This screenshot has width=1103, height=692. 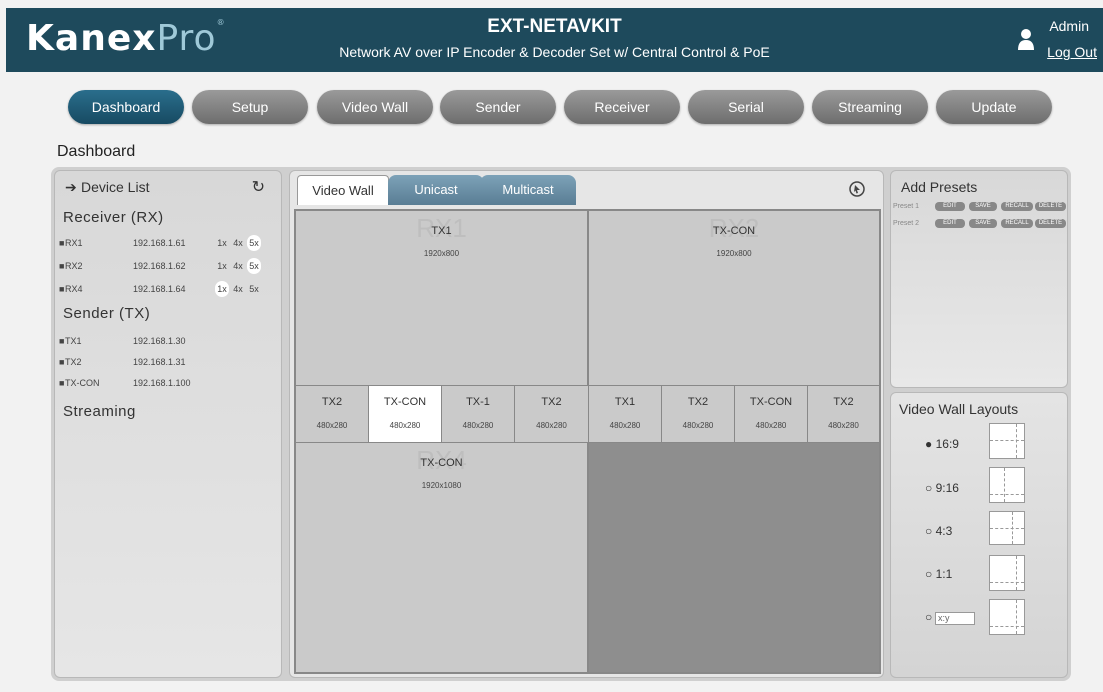 What do you see at coordinates (622, 107) in the screenshot?
I see `nav-receiver: Receiver` at bounding box center [622, 107].